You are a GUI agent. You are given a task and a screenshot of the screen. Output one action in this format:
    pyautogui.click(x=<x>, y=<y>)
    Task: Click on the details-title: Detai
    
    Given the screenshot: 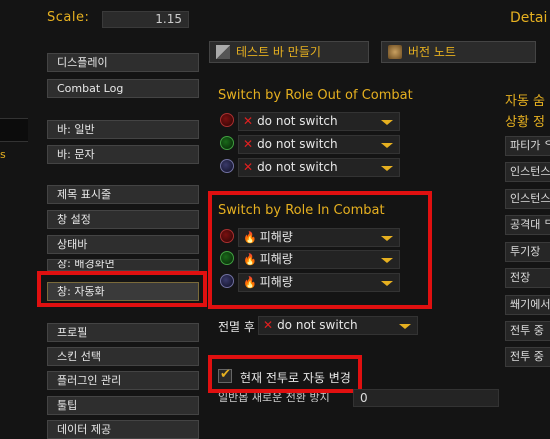 What is the action you would take?
    pyautogui.click(x=529, y=18)
    